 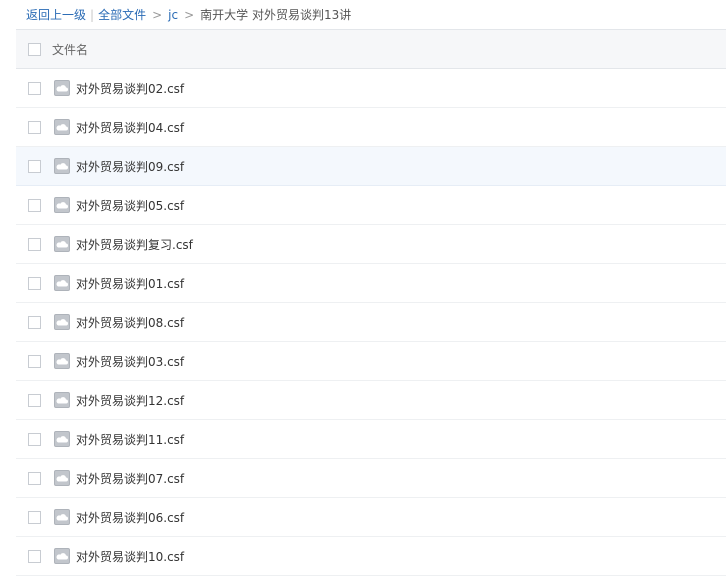 What do you see at coordinates (130, 88) in the screenshot?
I see `file-name: 对外贸易谈判02.csf` at bounding box center [130, 88].